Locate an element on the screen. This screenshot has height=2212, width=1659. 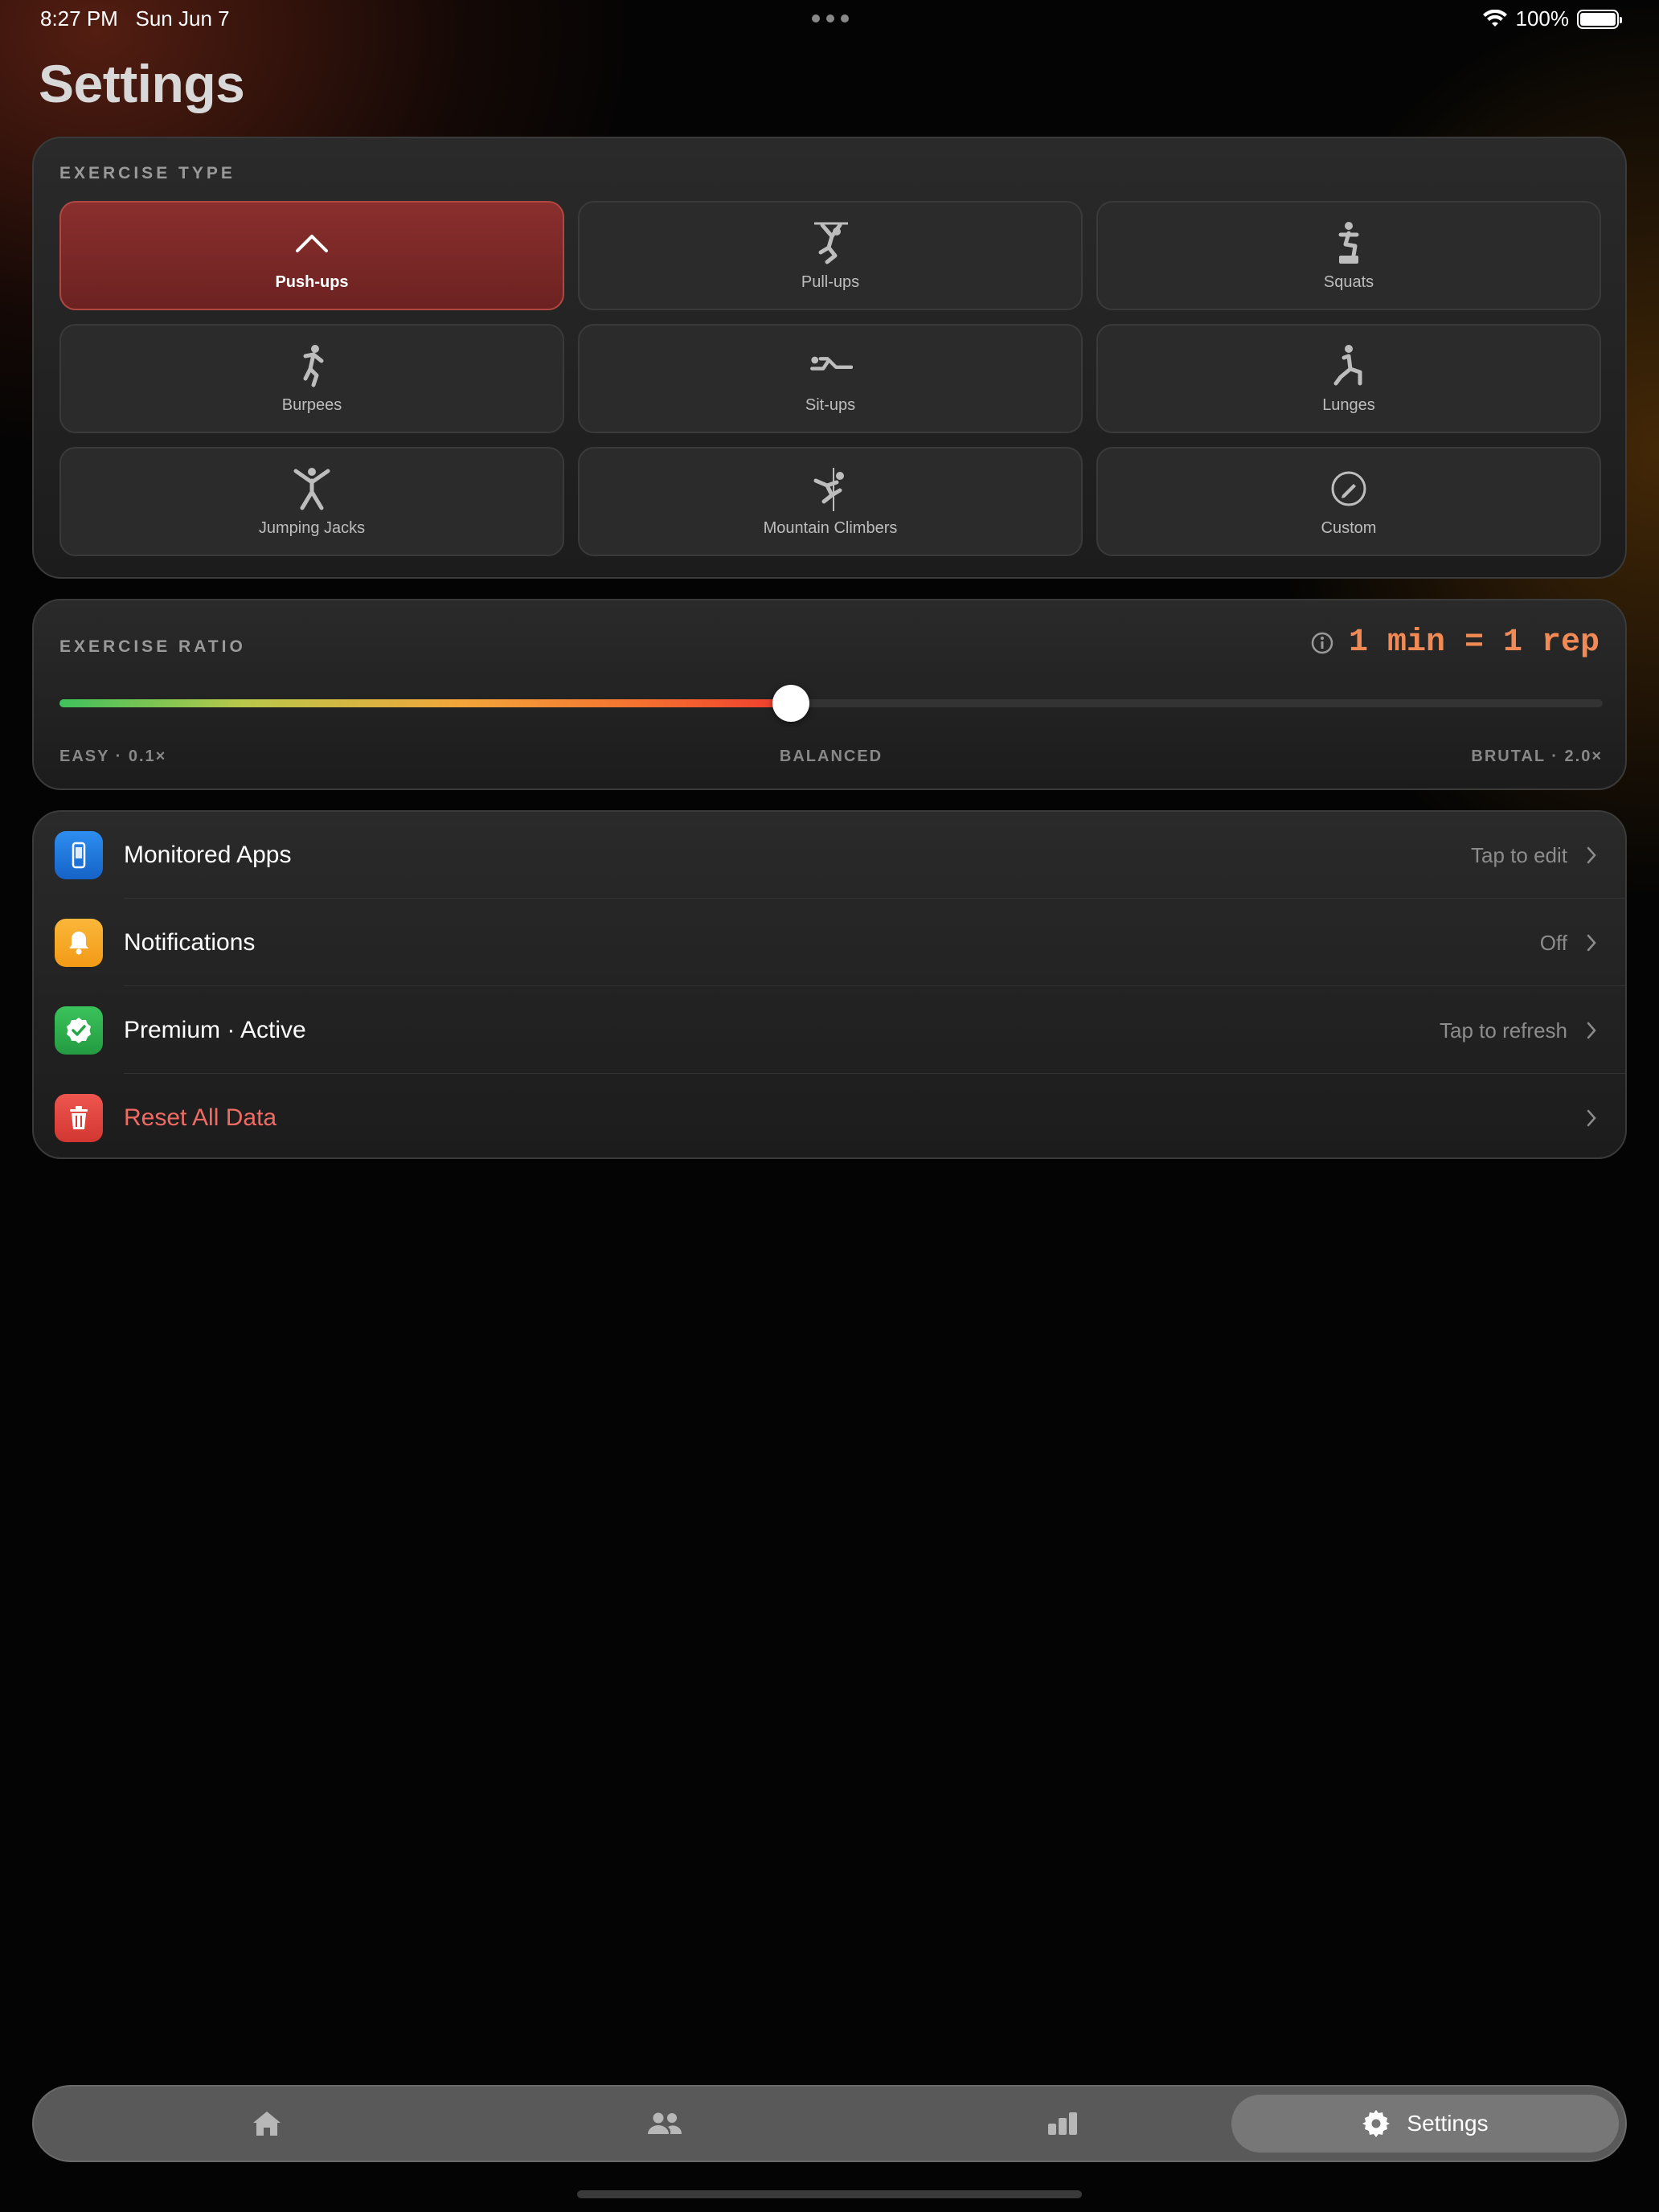
multitasking-dots is located at coordinates (830, 18).